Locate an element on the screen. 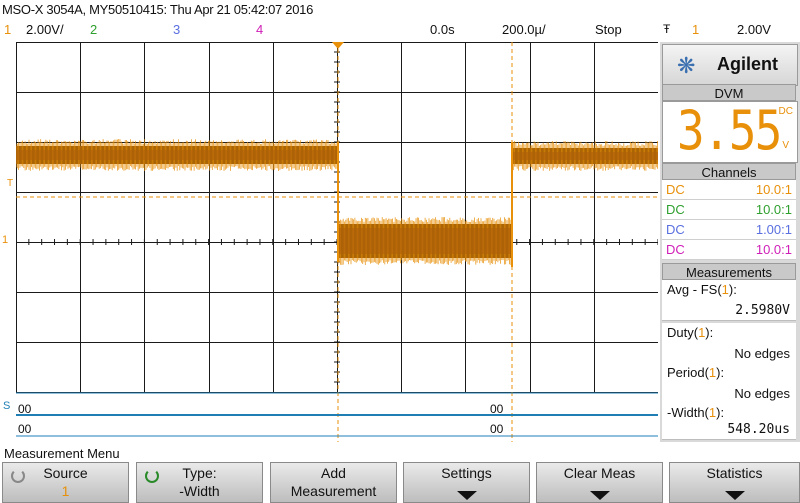 The image size is (800, 503). ch1-high-band-right-core is located at coordinates (585, 156).